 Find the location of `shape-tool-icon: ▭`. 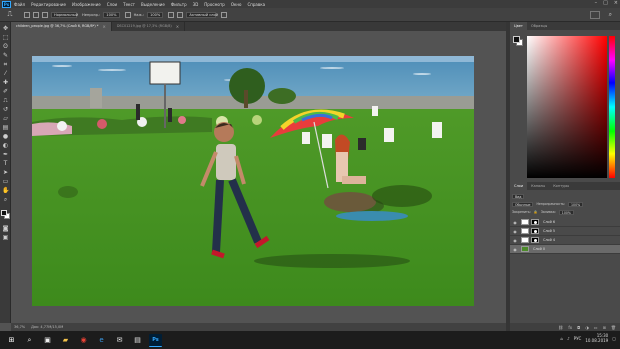

shape-tool-icon: ▭ is located at coordinates (5, 181).